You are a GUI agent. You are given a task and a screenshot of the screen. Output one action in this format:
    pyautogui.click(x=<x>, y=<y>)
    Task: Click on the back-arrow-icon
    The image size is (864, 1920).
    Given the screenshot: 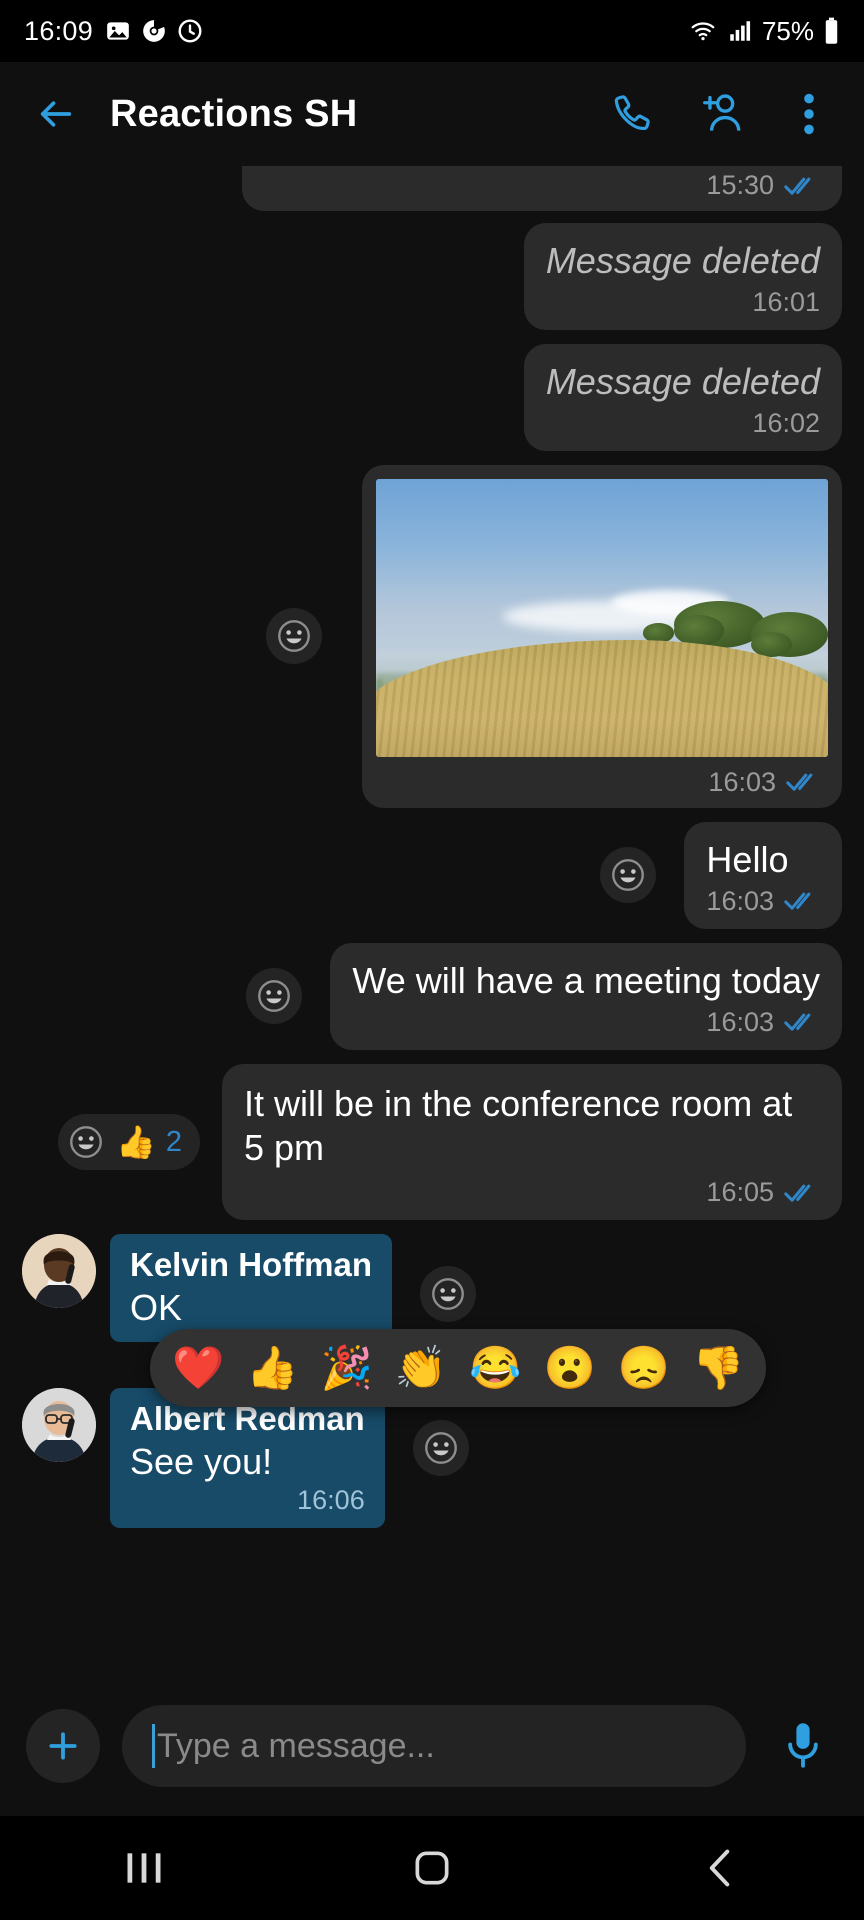 What is the action you would take?
    pyautogui.click(x=56, y=114)
    